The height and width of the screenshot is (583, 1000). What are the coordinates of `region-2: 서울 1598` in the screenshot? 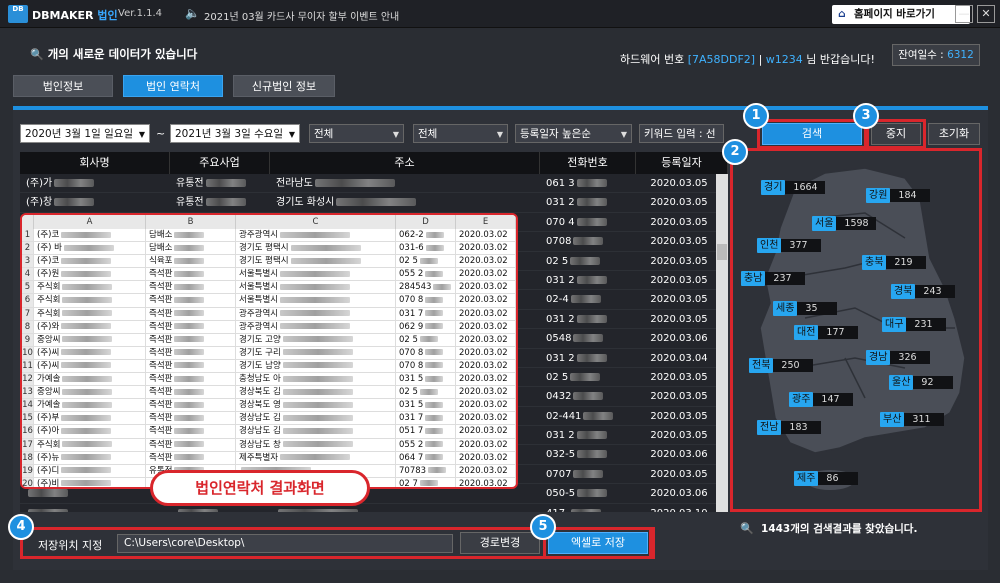 It's located at (844, 223).